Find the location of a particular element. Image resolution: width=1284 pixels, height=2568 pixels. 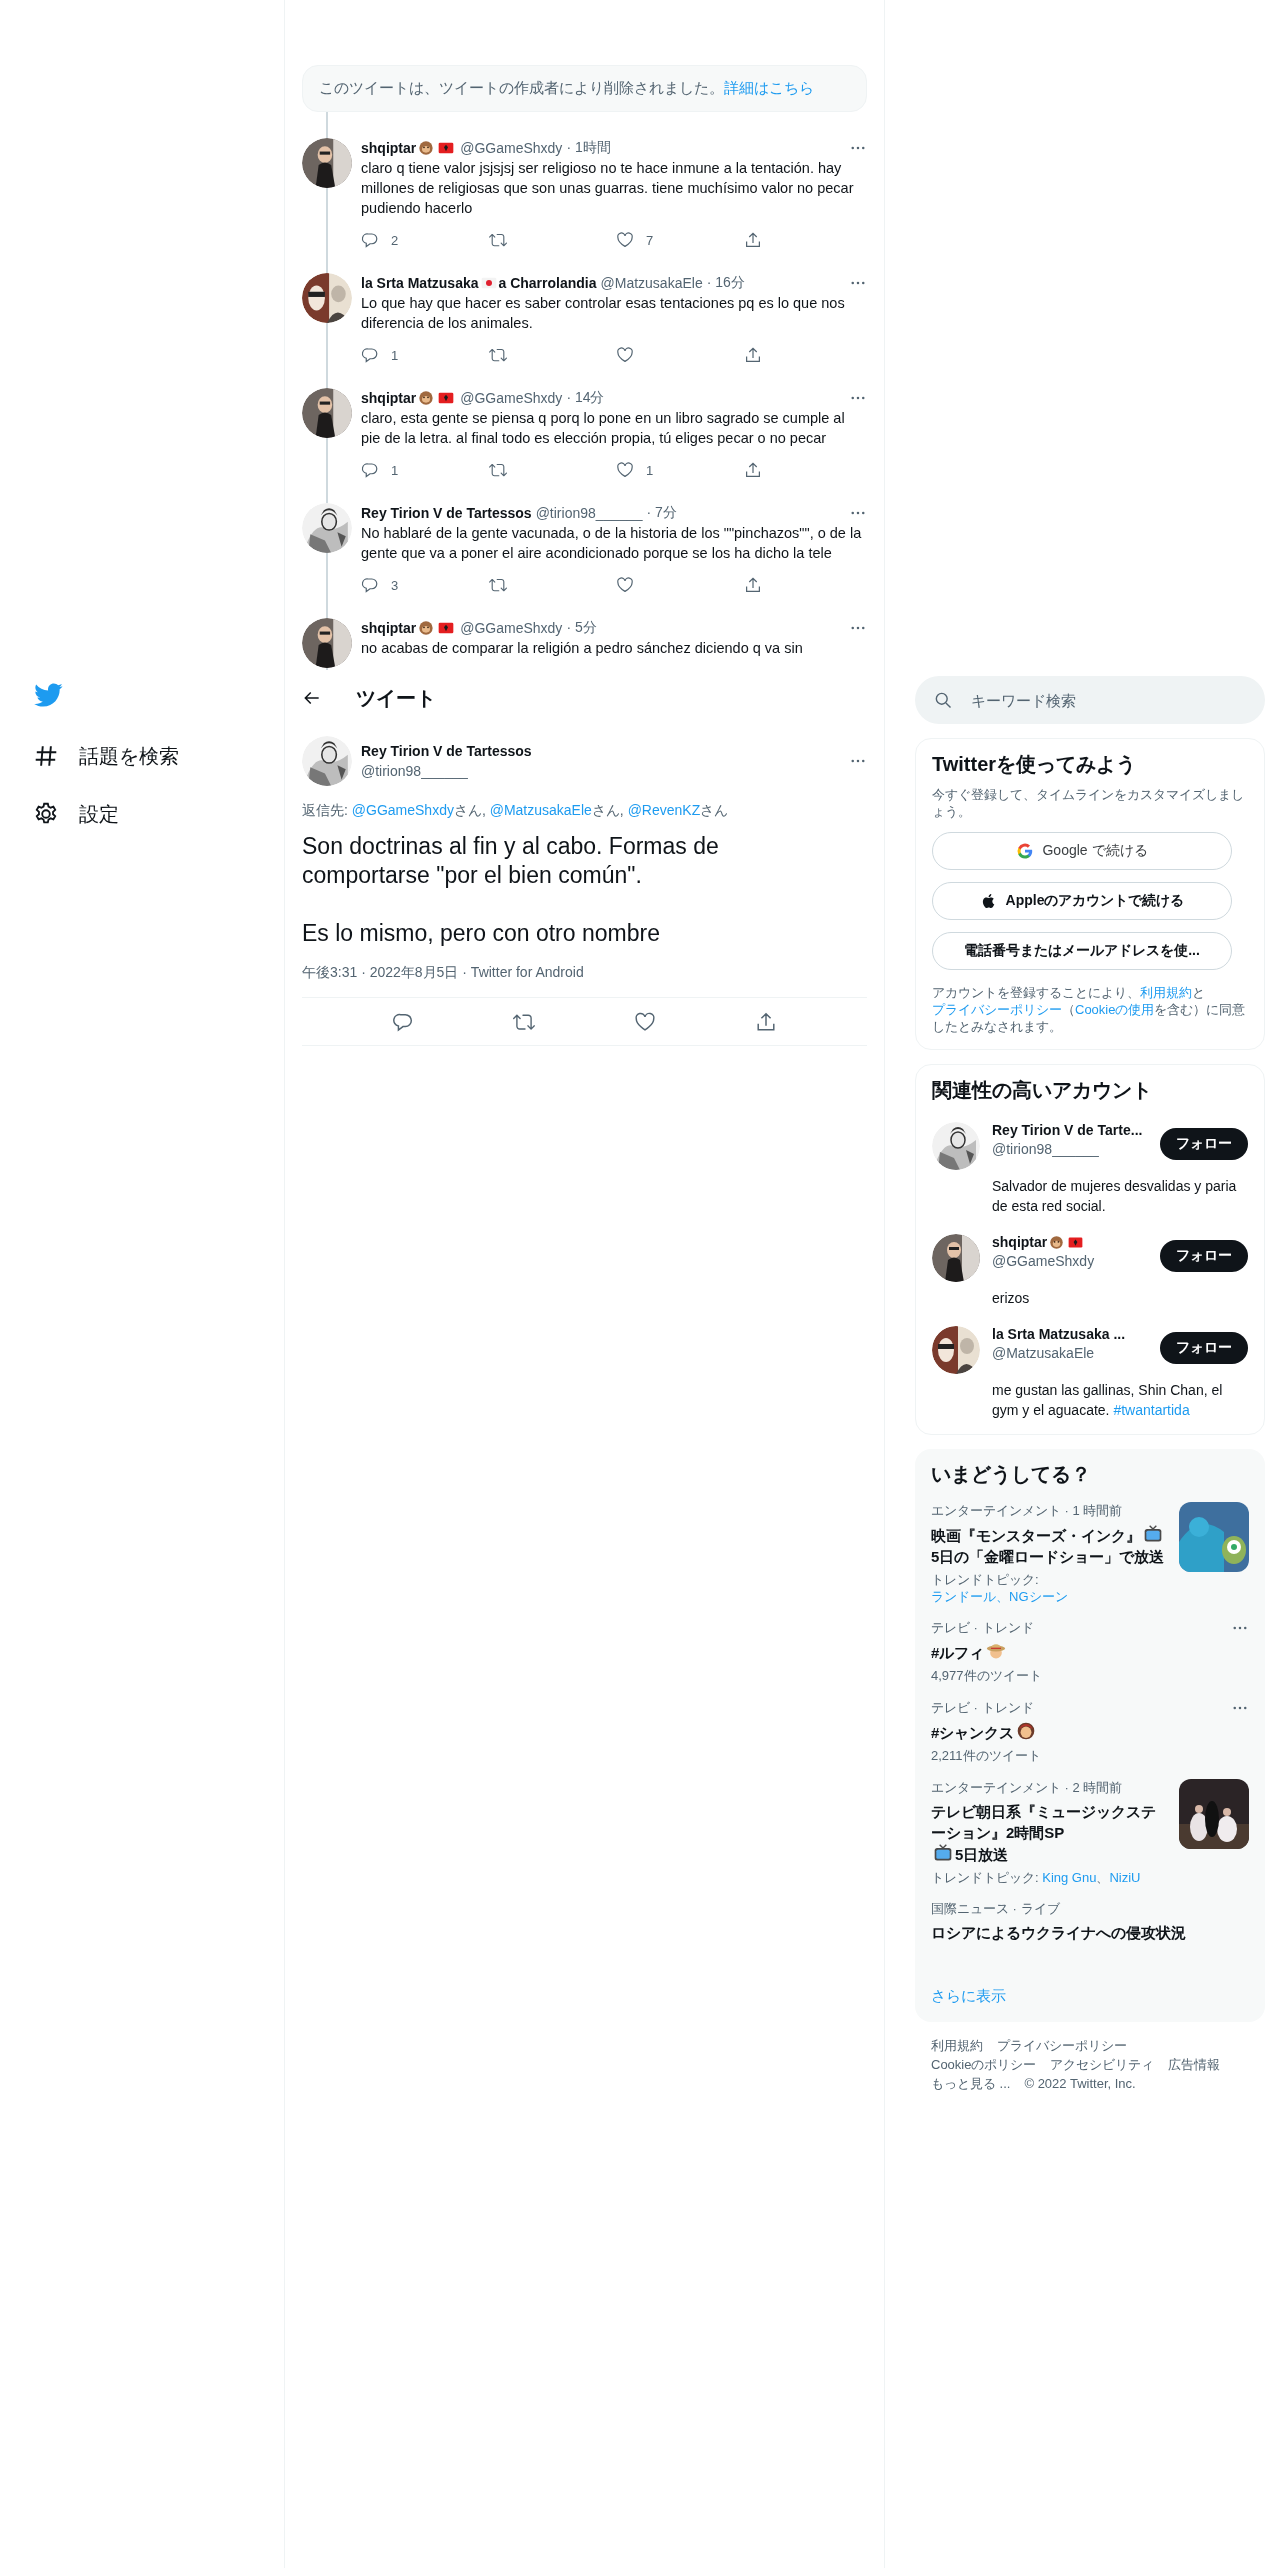

google-signin-button: Google で続ける is located at coordinates (1082, 851).